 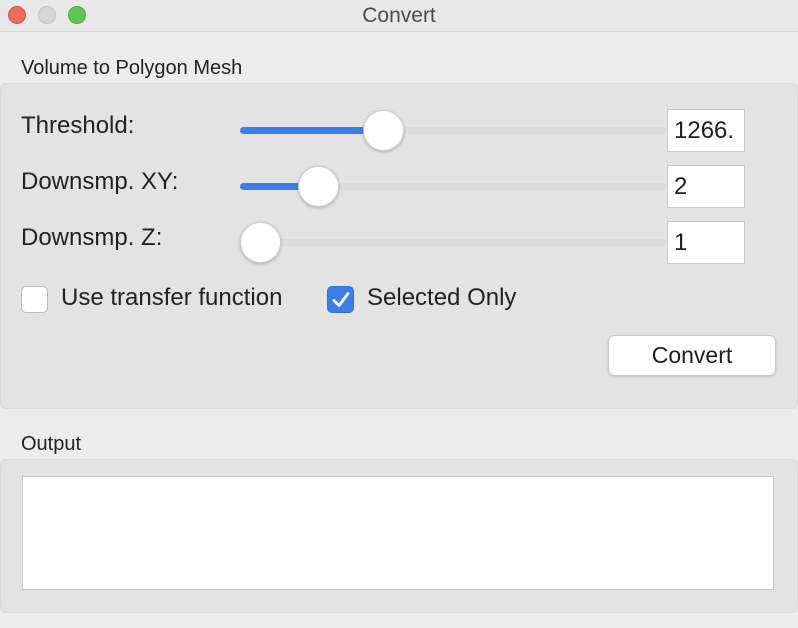 What do you see at coordinates (132, 68) in the screenshot?
I see `volume-group-title: Volume to Polygon Mesh` at bounding box center [132, 68].